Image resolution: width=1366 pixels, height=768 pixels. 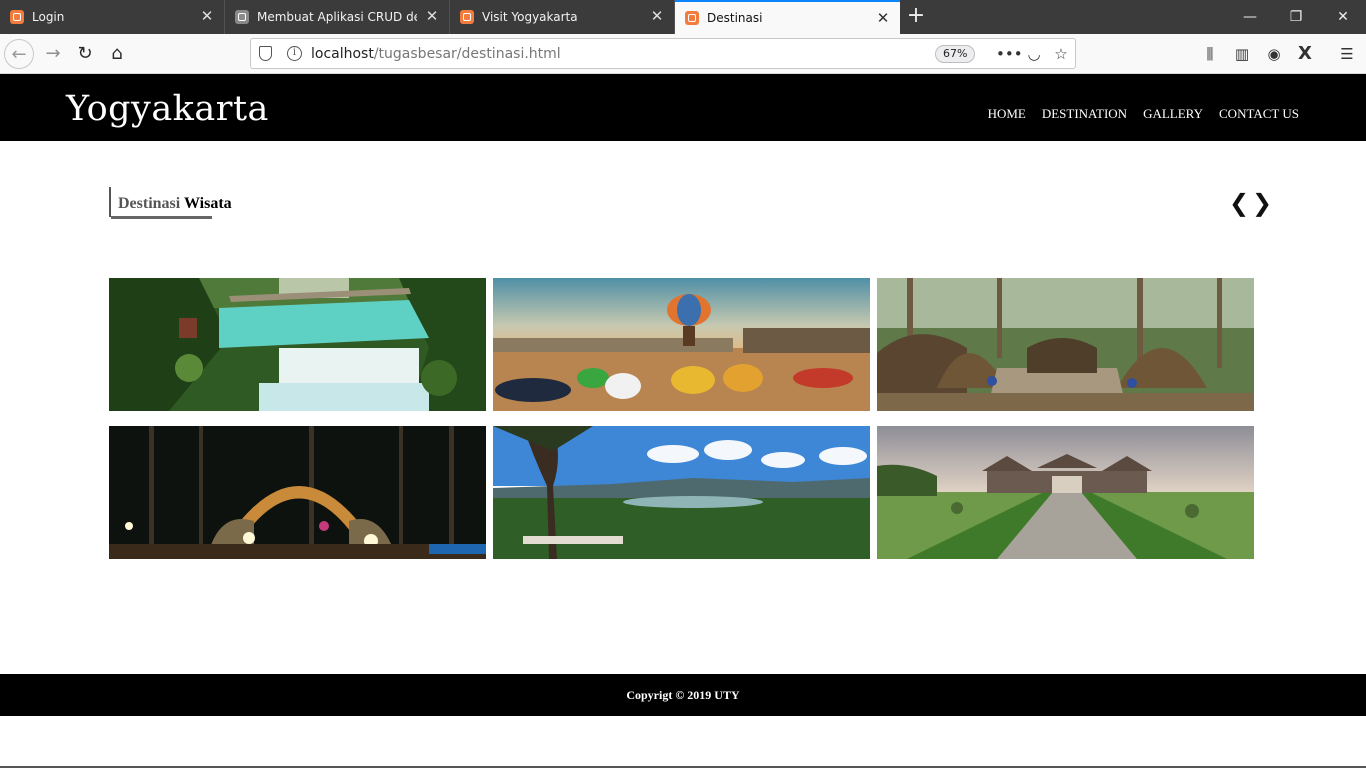 I want to click on site-info-icon: i, so click(x=294, y=53).